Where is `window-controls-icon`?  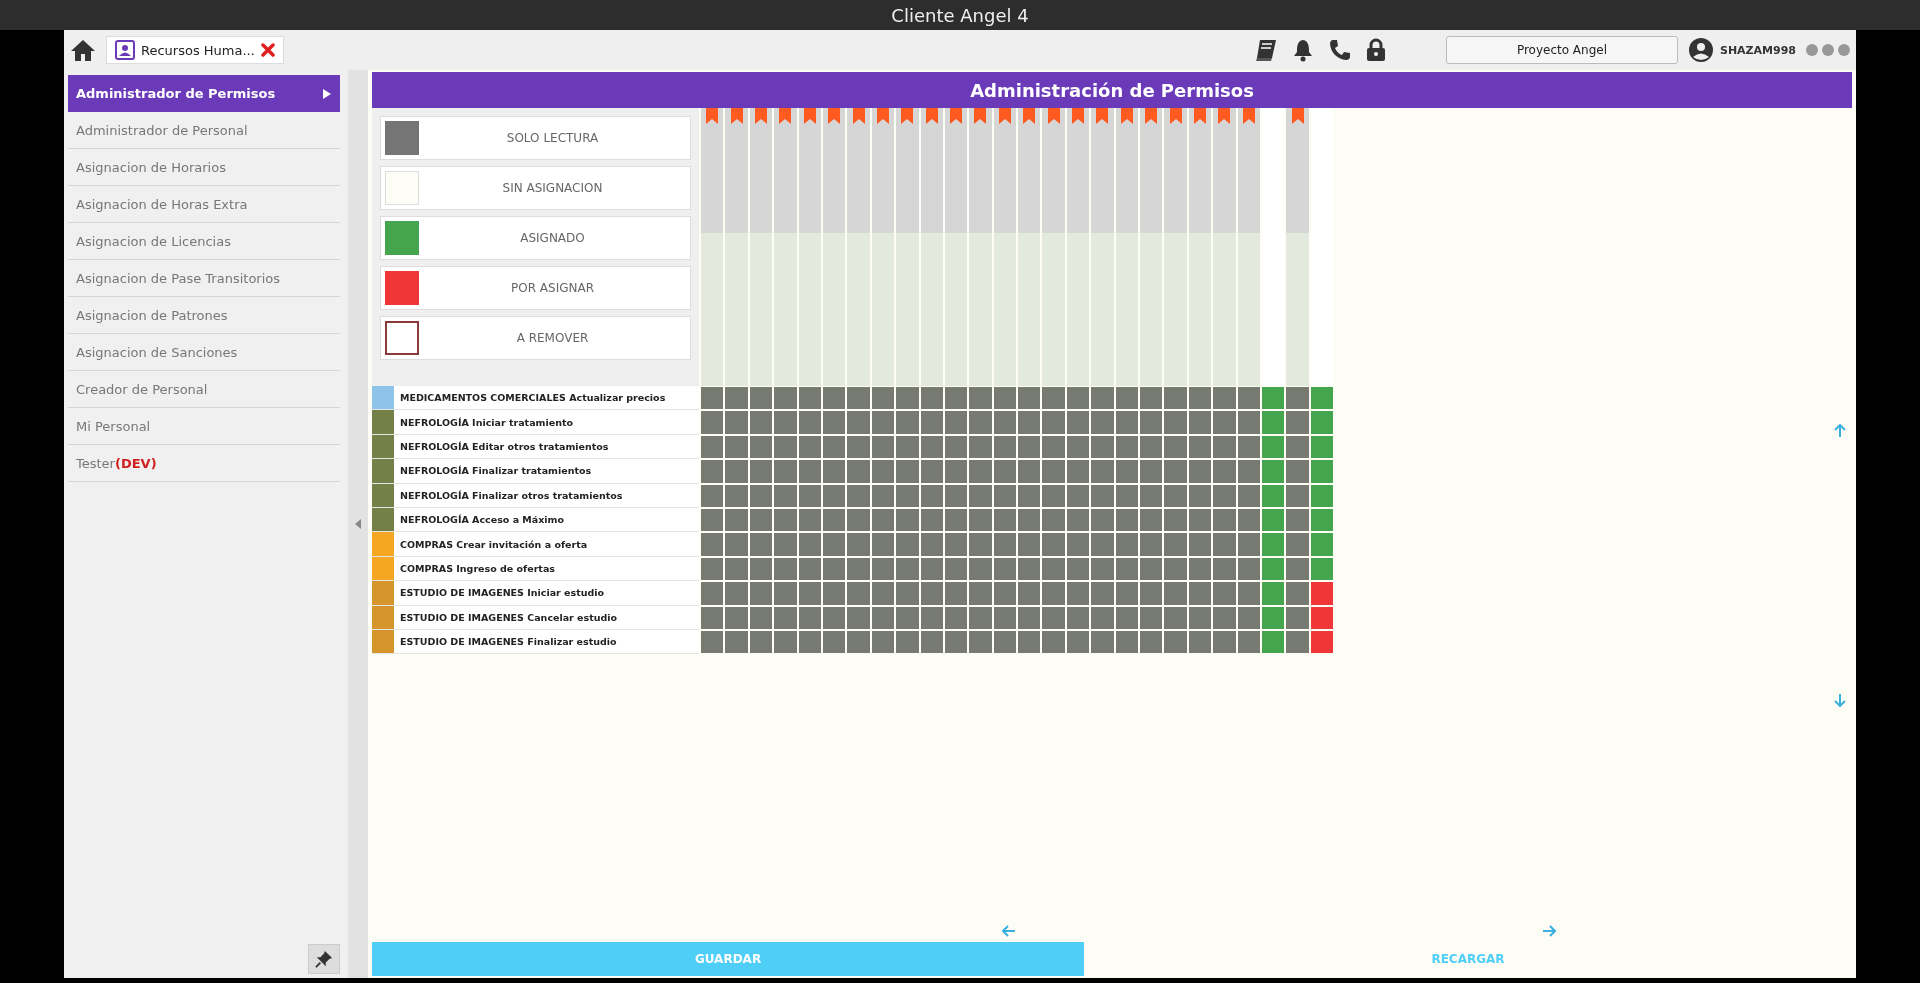 window-controls-icon is located at coordinates (1828, 50).